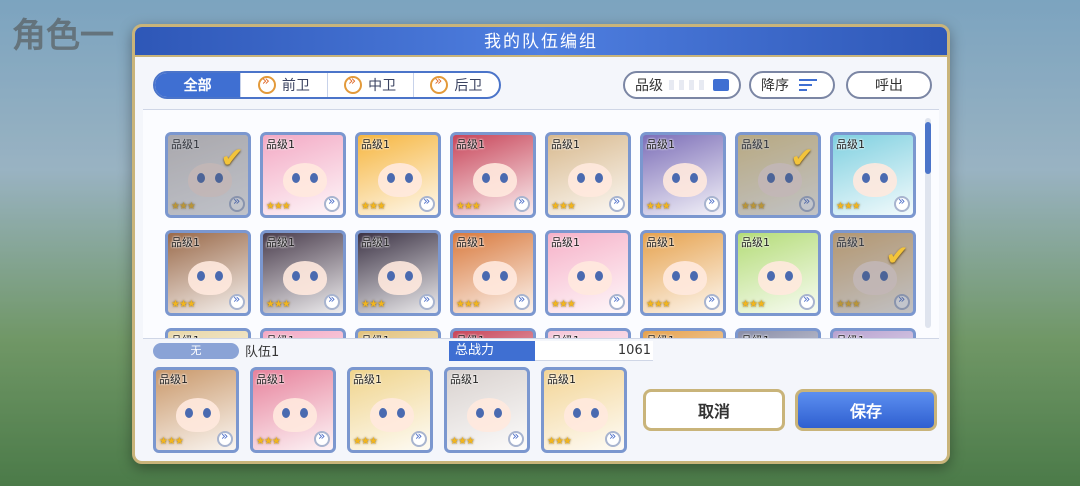 This screenshot has height=486, width=1080. I want to click on callout-button: 呼出, so click(889, 85).